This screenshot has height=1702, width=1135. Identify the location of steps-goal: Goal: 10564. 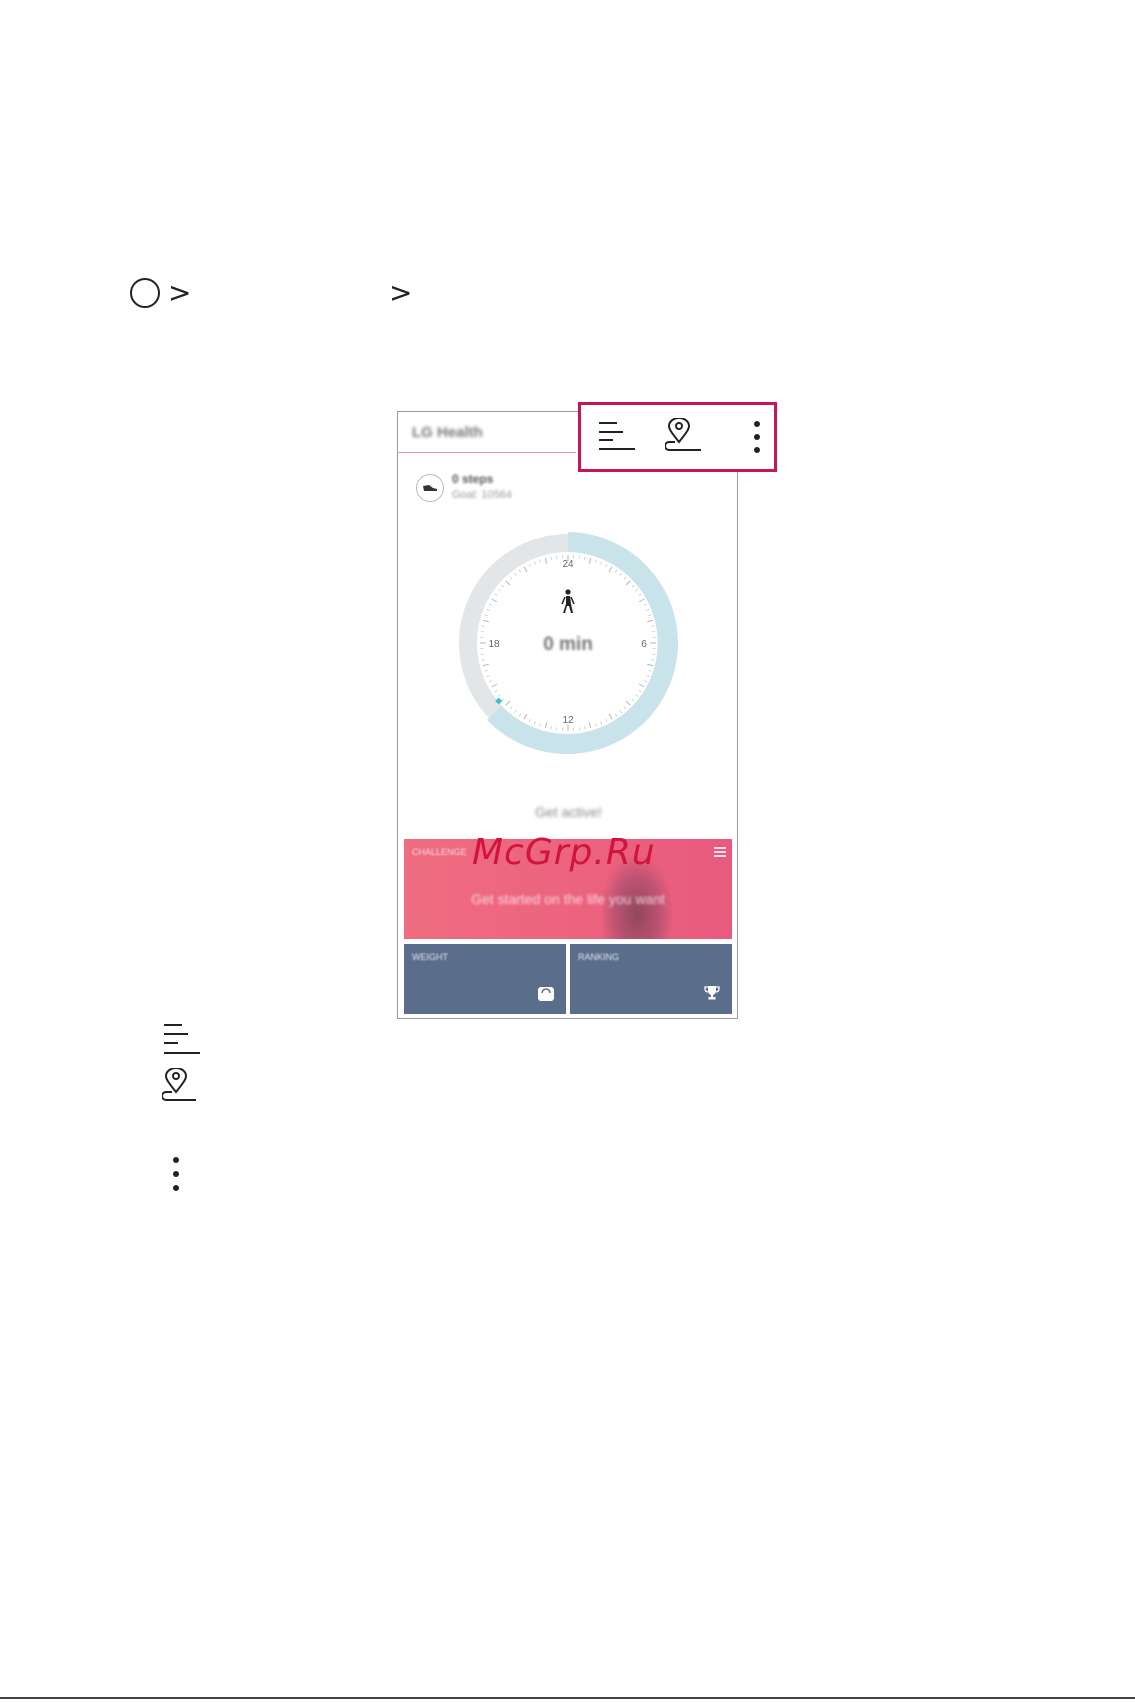
(482, 495).